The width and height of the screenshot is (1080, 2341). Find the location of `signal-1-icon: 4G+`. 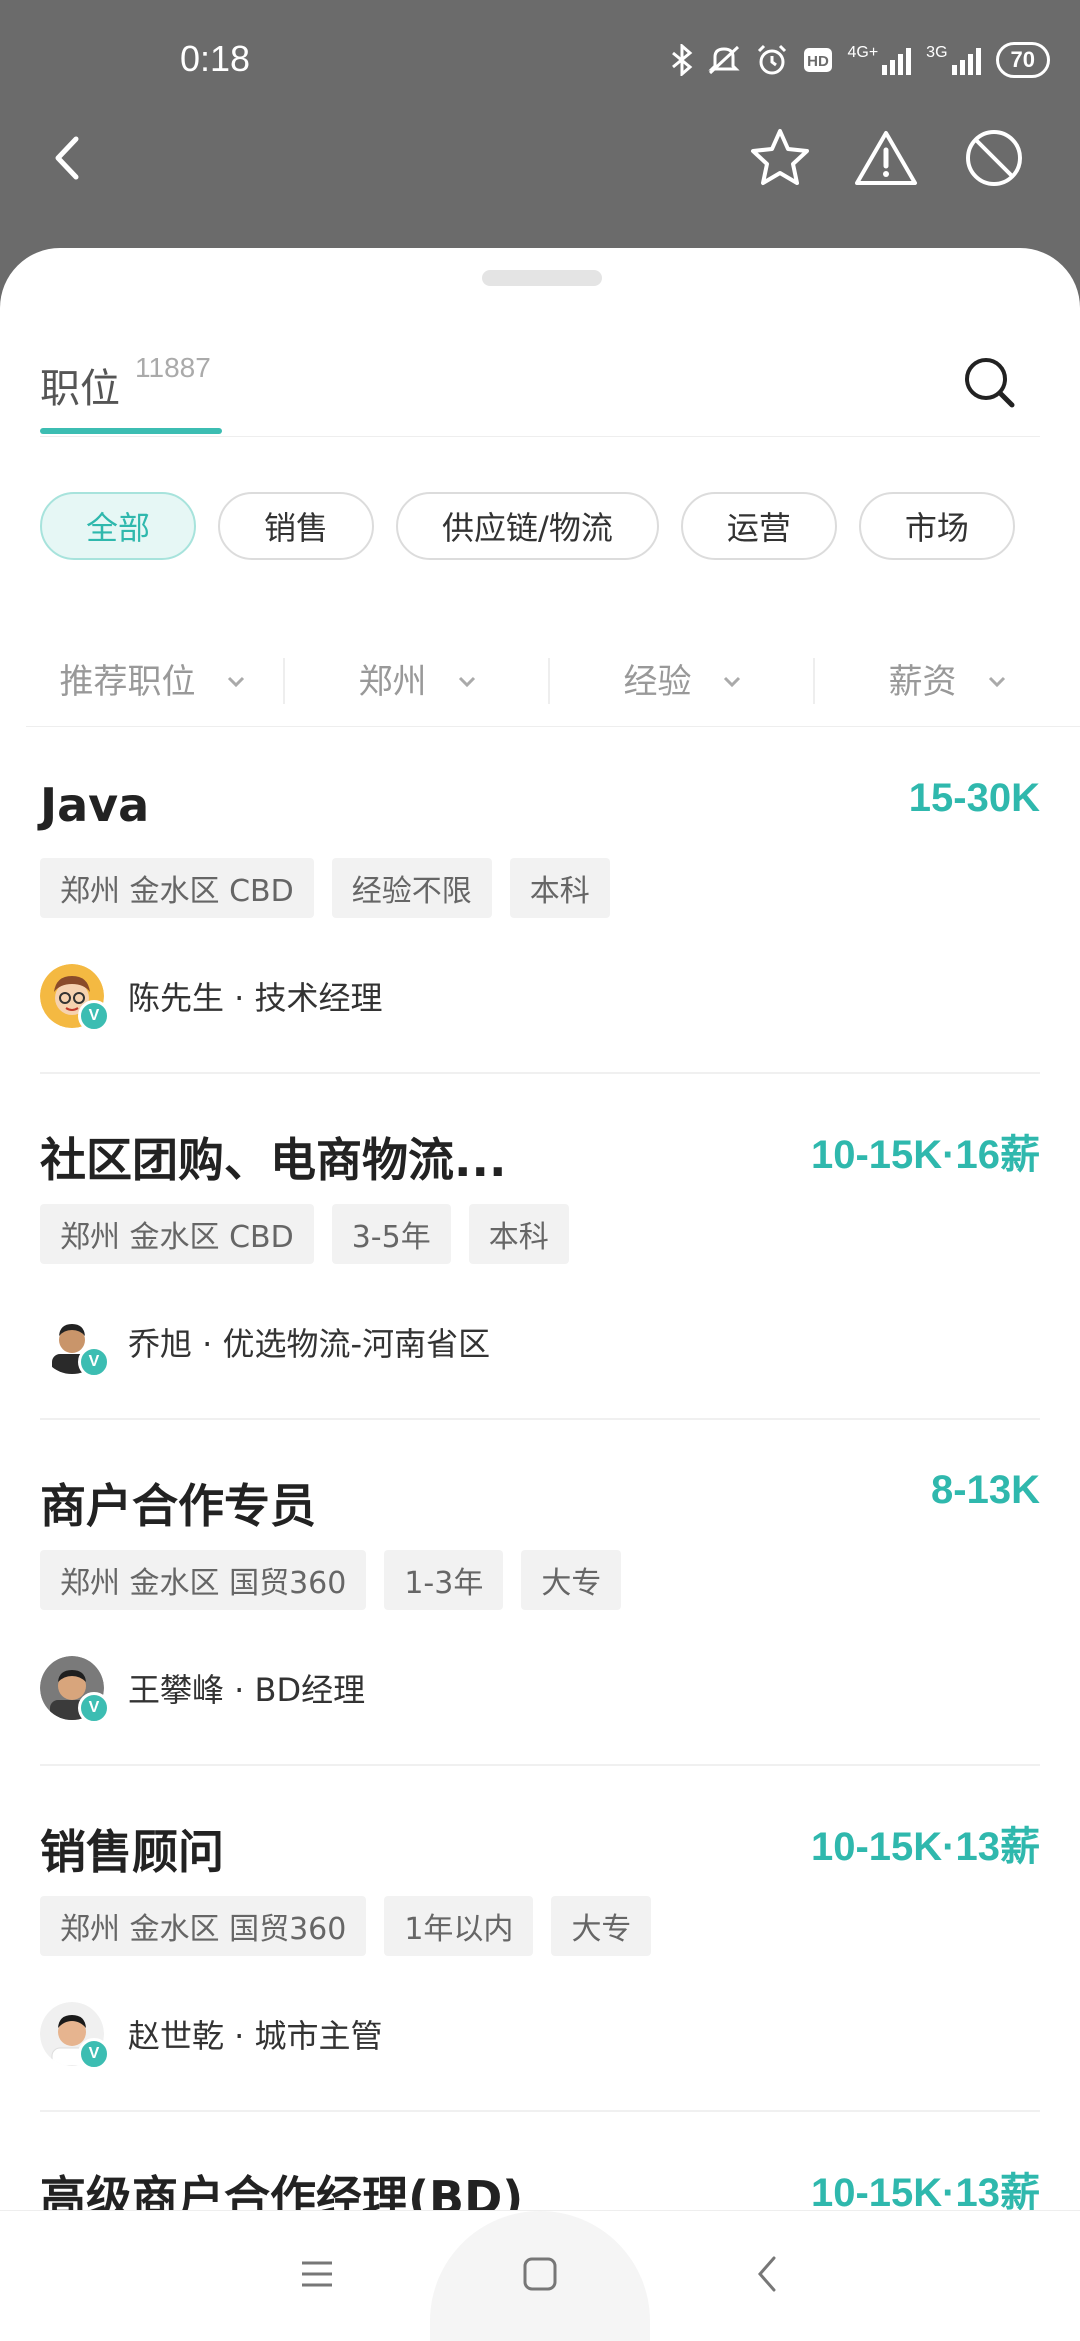

signal-1-icon: 4G+ is located at coordinates (879, 60).